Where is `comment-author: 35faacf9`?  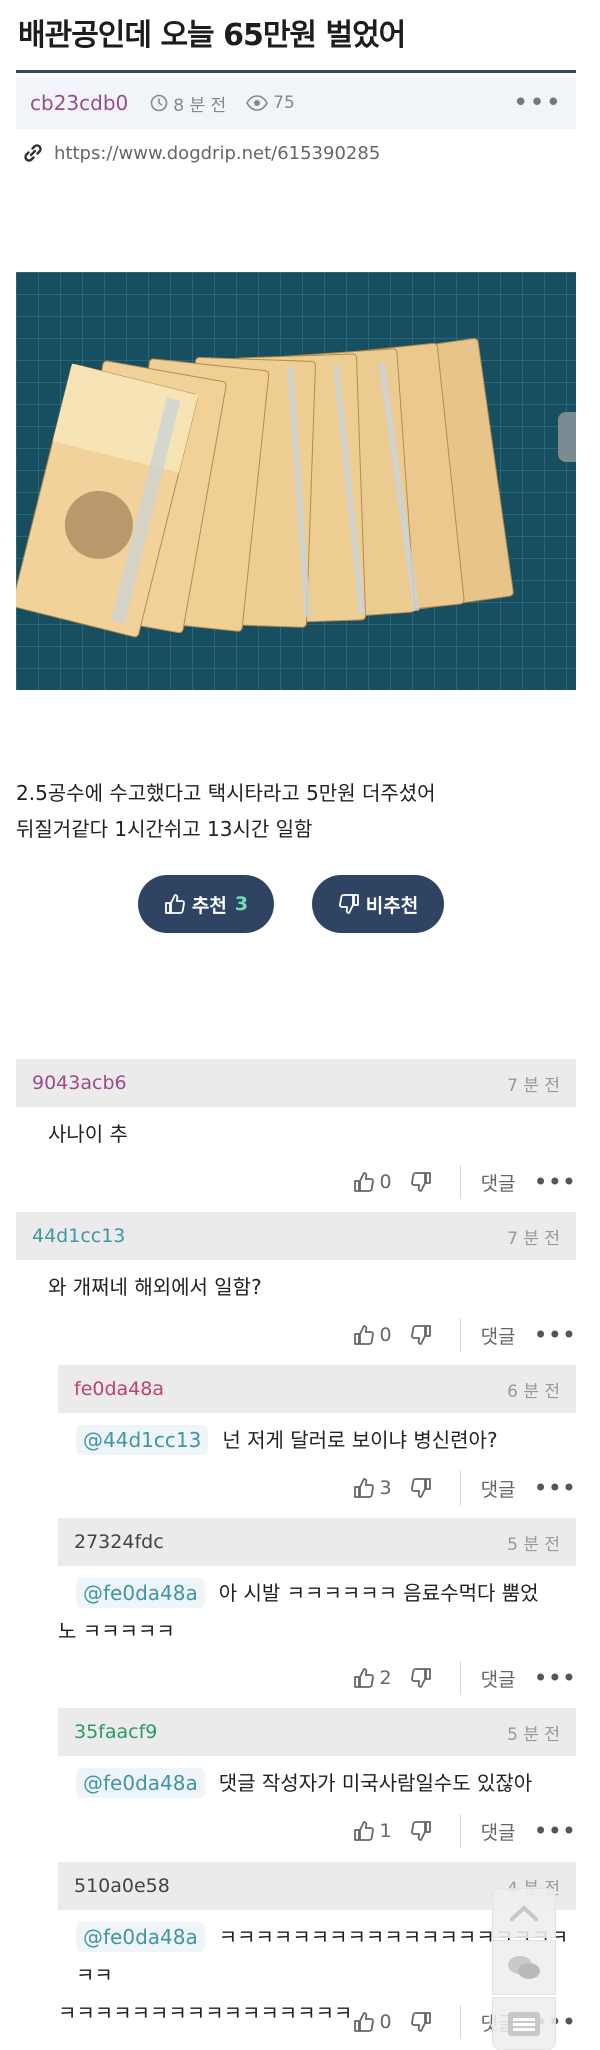 comment-author: 35faacf9 is located at coordinates (115, 1732).